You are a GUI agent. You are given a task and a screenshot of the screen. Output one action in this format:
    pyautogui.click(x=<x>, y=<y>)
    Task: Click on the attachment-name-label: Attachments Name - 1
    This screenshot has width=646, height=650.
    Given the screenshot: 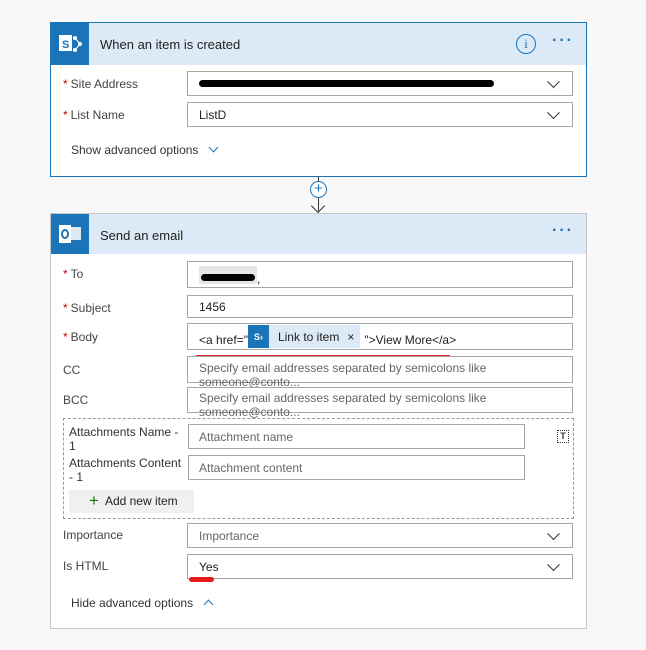 What is the action you would take?
    pyautogui.click(x=124, y=439)
    